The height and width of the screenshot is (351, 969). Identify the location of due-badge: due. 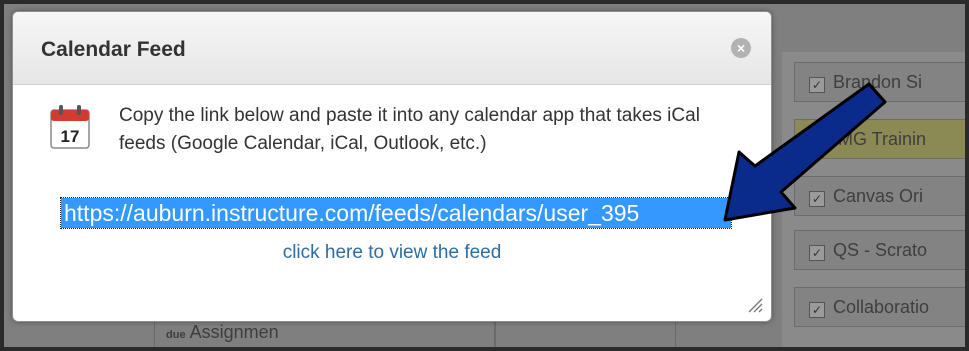
(176, 335).